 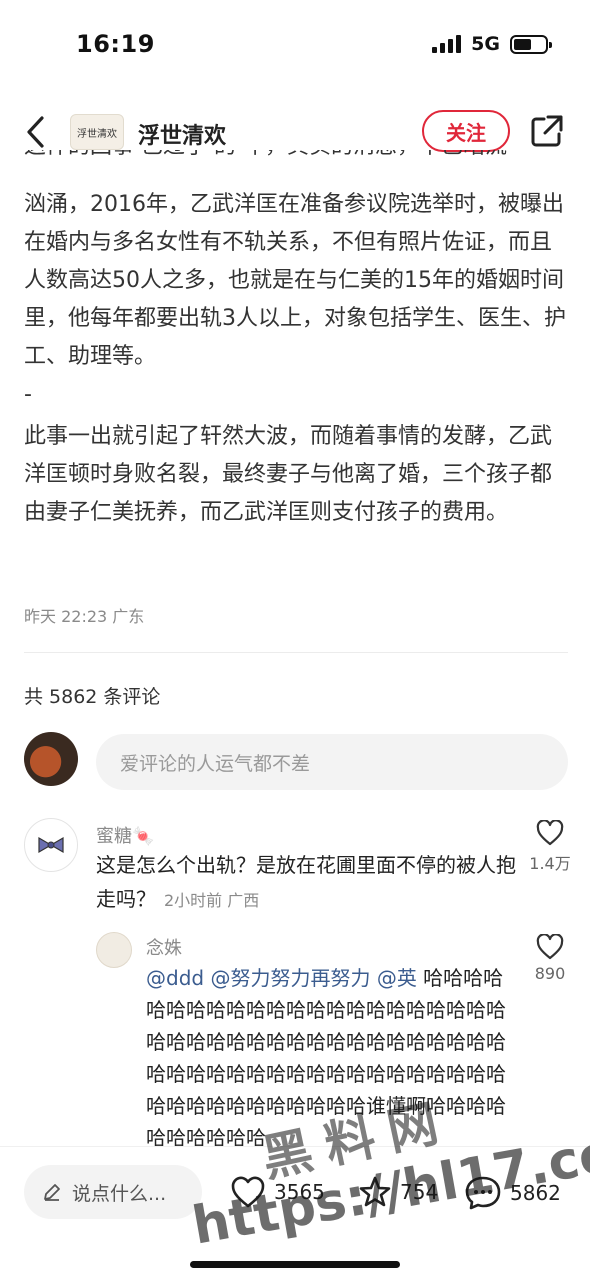 What do you see at coordinates (550, 973) in the screenshot?
I see `reply-like-count: 890` at bounding box center [550, 973].